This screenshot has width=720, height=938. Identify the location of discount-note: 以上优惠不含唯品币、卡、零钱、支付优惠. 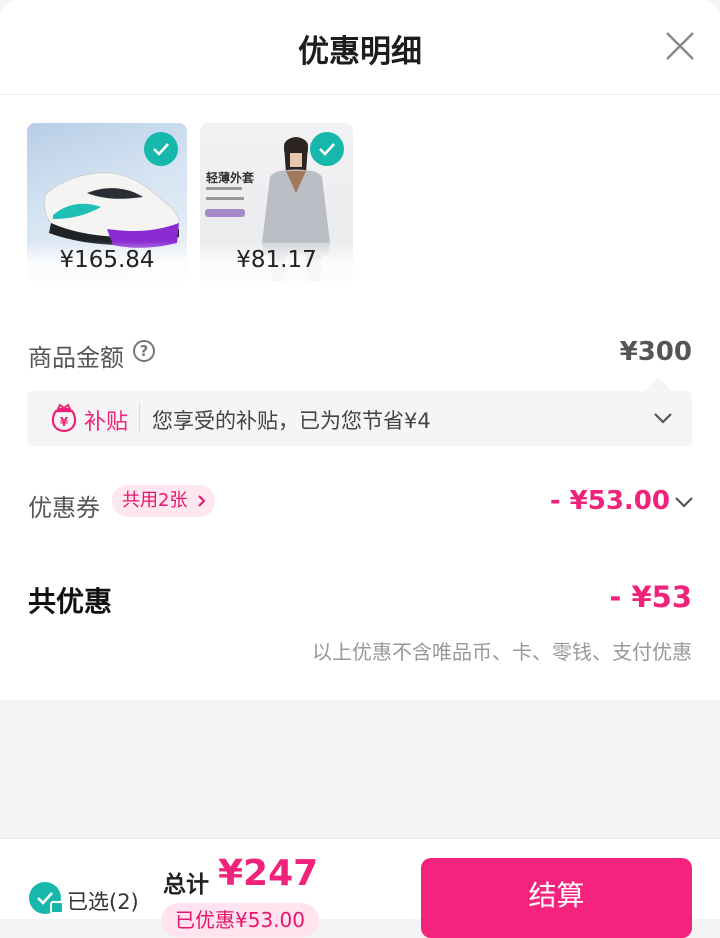
(502, 652).